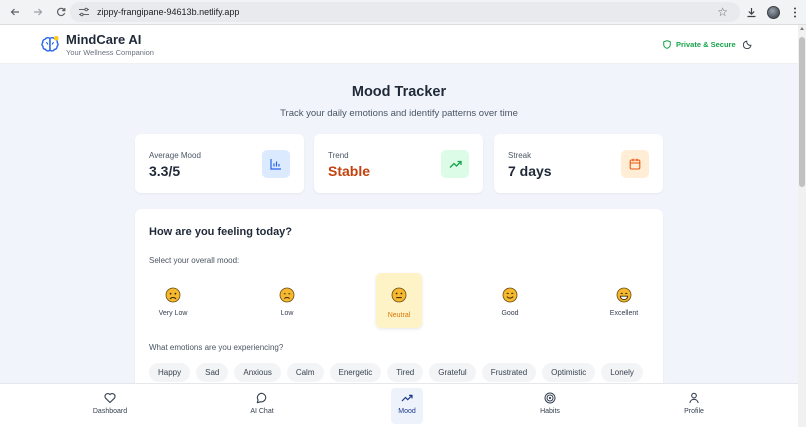  What do you see at coordinates (706, 44) in the screenshot?
I see `privacy-label: Private & Secure` at bounding box center [706, 44].